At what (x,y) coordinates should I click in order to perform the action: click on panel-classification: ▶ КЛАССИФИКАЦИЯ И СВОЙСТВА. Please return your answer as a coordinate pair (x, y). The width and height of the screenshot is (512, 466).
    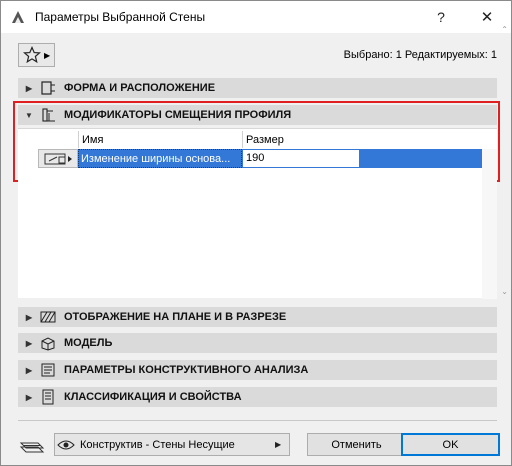
    Looking at the image, I should click on (257, 397).